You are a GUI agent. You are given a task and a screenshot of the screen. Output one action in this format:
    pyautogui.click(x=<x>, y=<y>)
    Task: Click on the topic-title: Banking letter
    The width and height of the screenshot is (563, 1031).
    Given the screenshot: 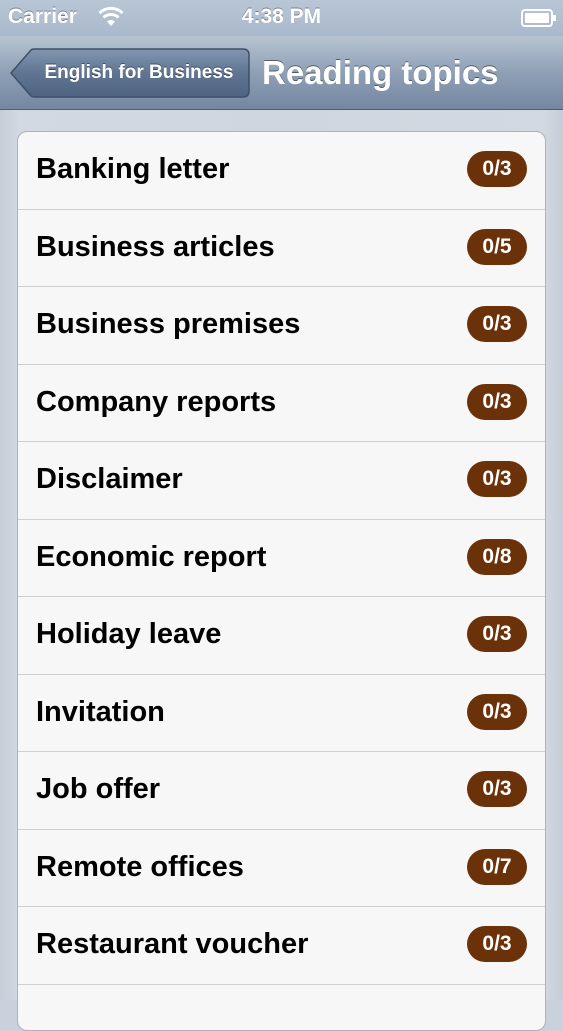 What is the action you would take?
    pyautogui.click(x=133, y=169)
    